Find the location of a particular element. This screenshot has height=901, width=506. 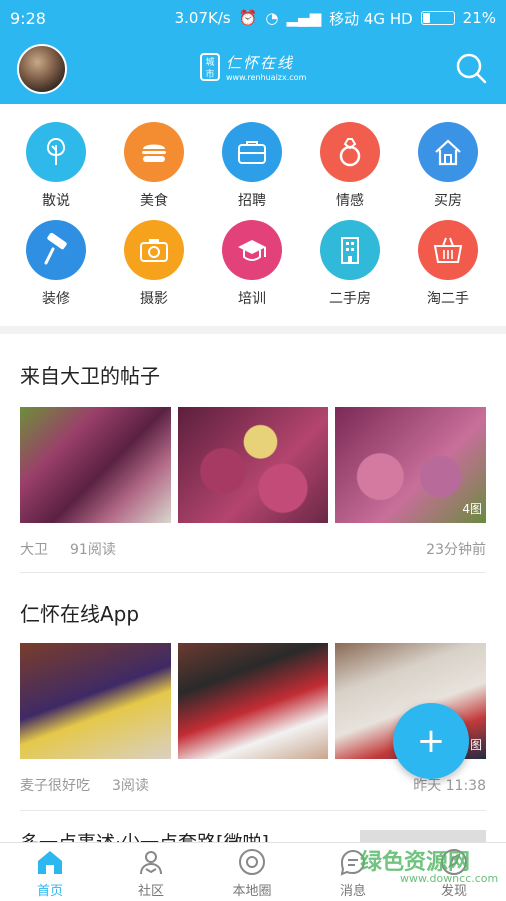

battery-percent: 21% is located at coordinates (479, 18).